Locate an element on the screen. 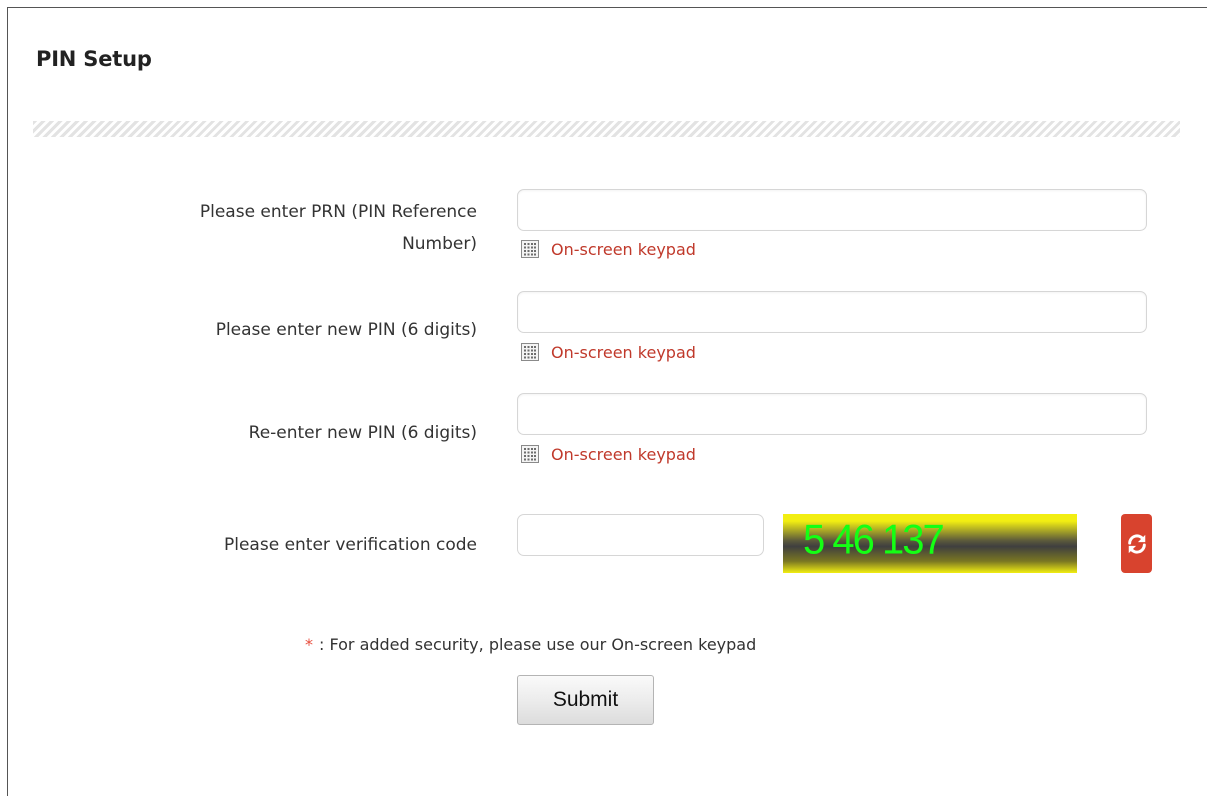 The width and height of the screenshot is (1207, 796). new-pin-label: Please enter new PIN (6 digits) is located at coordinates (346, 330).